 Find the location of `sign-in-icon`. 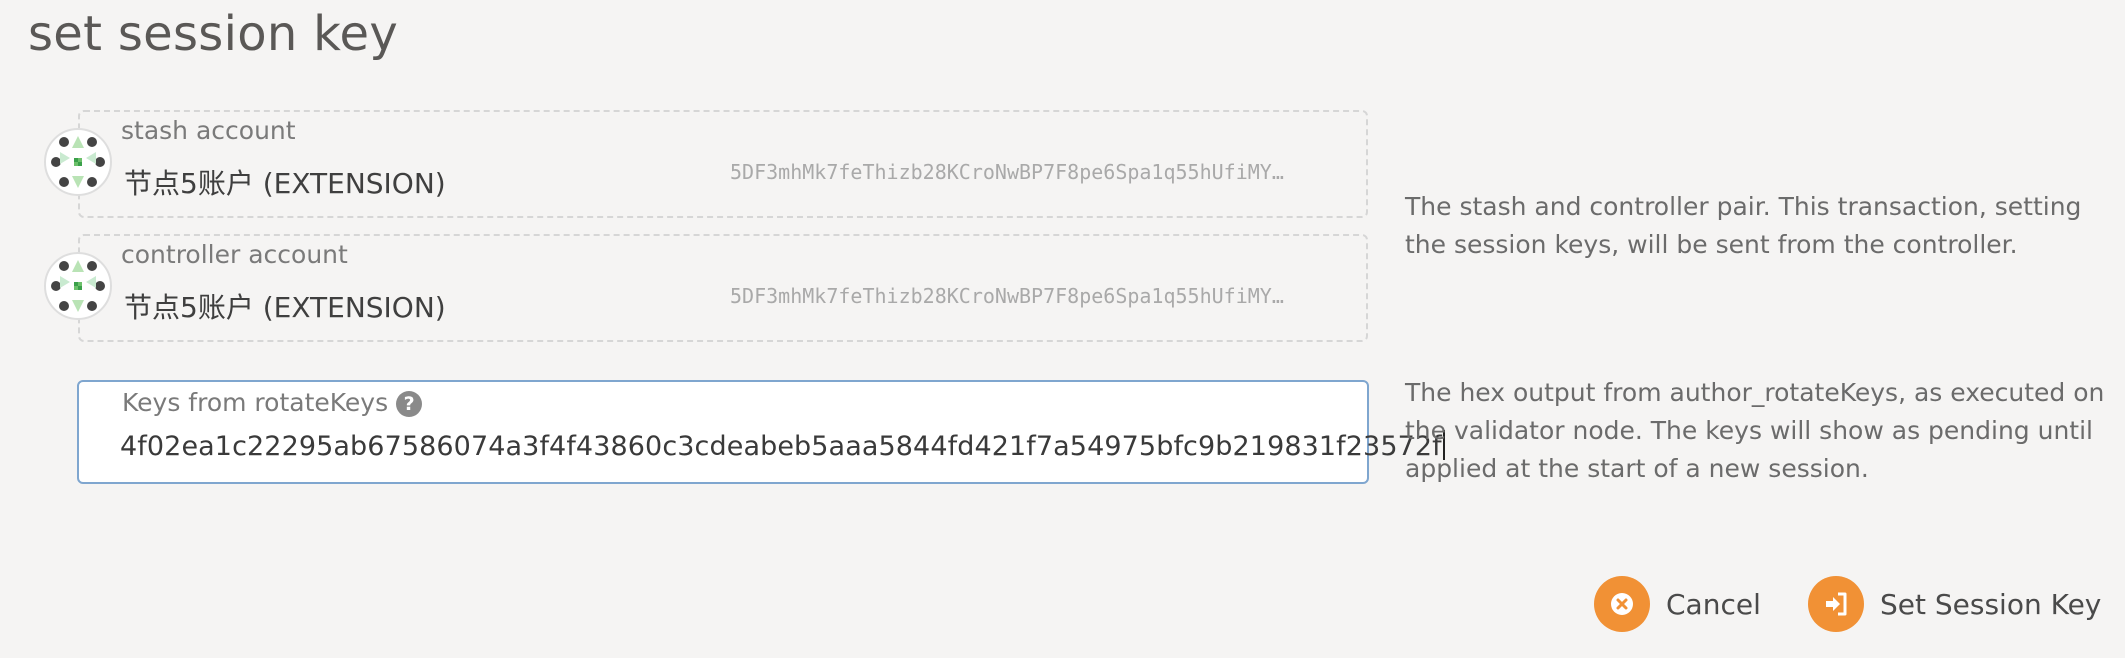

sign-in-icon is located at coordinates (1836, 604).